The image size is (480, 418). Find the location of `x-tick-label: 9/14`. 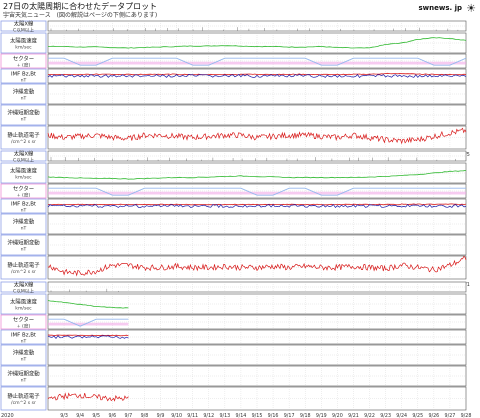

x-tick-label: 9/14 is located at coordinates (241, 415).